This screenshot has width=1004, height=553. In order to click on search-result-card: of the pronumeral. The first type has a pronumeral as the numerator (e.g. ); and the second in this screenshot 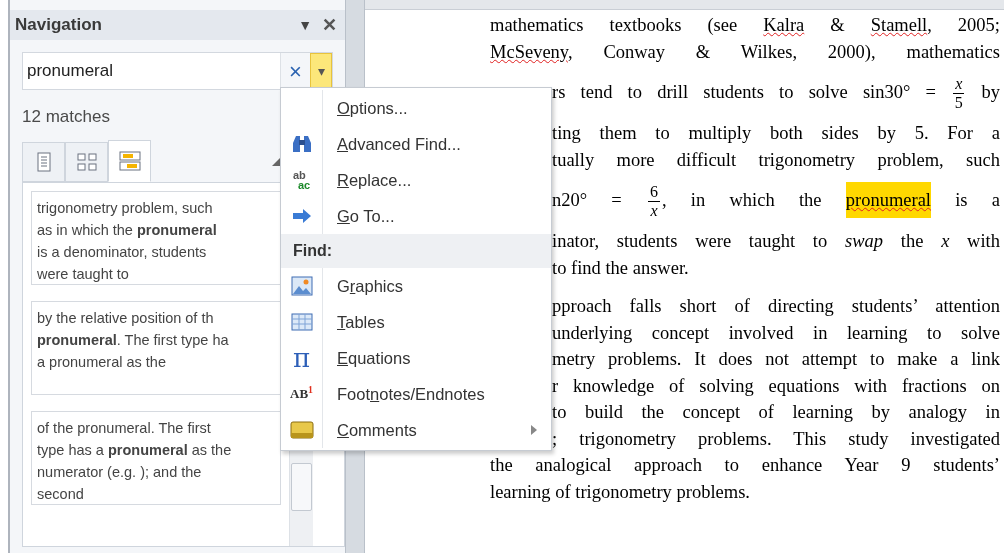, I will do `click(156, 457)`.